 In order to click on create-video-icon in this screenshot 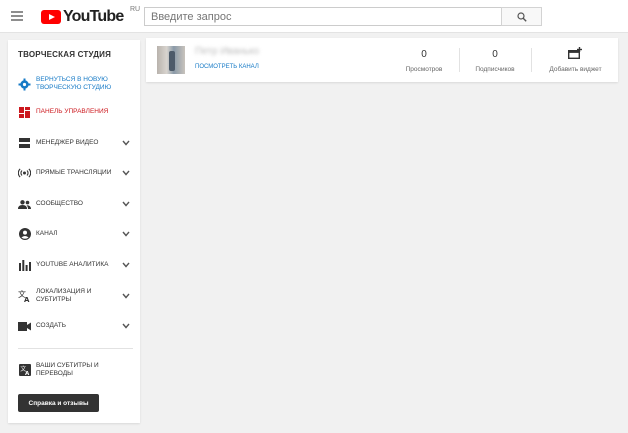, I will do `click(24, 326)`.